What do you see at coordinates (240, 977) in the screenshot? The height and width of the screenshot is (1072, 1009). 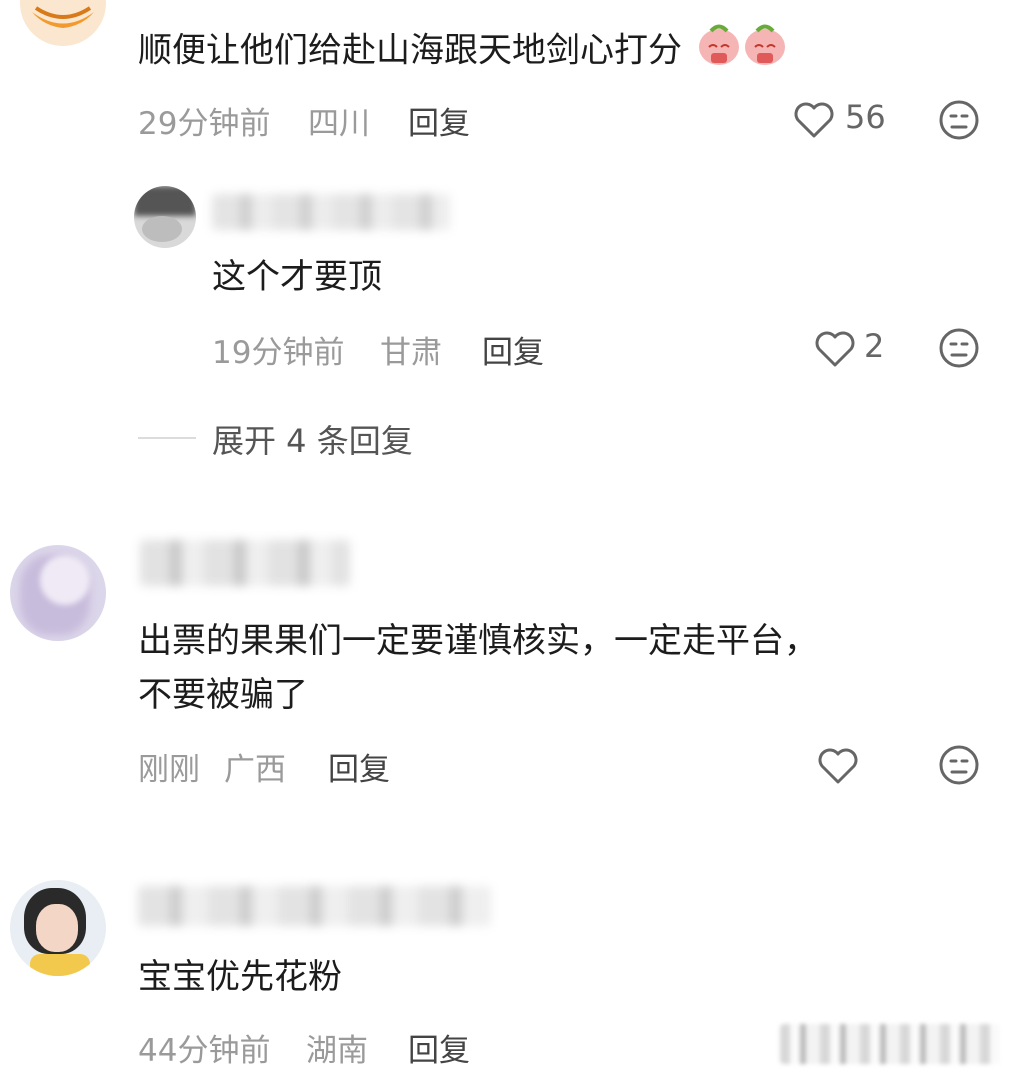 I see `comment-text: 宝宝优先花粉` at bounding box center [240, 977].